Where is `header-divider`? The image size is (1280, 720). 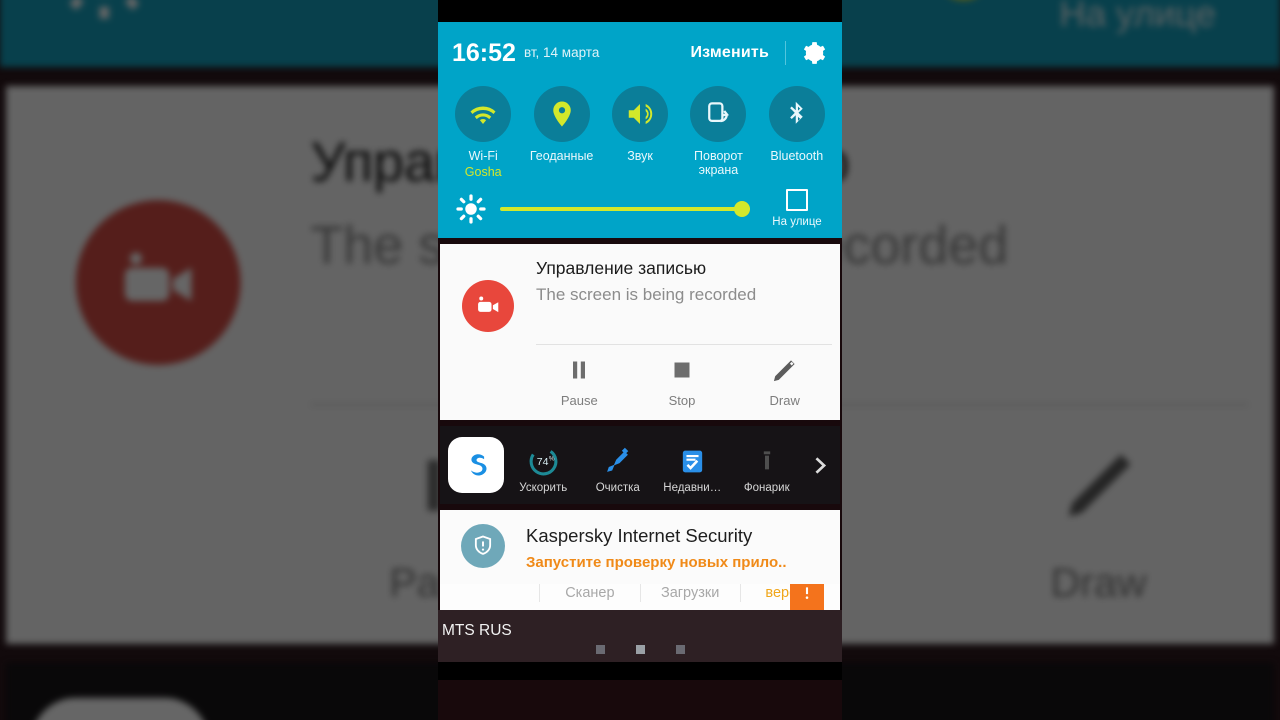 header-divider is located at coordinates (785, 53).